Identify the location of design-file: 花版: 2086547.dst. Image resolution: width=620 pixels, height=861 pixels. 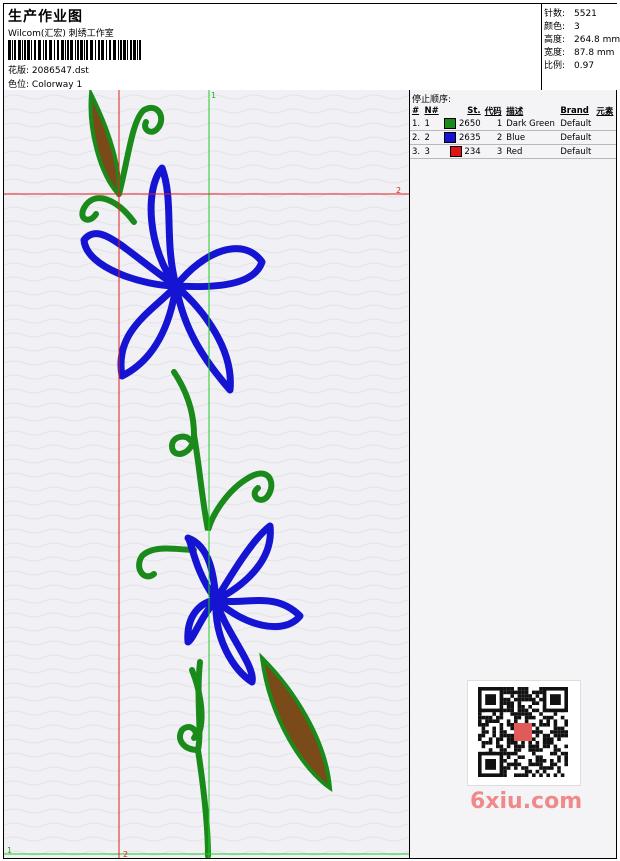
(48, 69).